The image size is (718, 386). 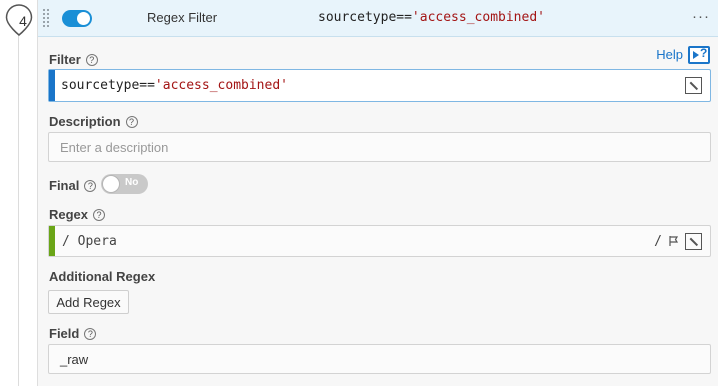 I want to click on pipeline-connector-line, so click(x=18, y=206).